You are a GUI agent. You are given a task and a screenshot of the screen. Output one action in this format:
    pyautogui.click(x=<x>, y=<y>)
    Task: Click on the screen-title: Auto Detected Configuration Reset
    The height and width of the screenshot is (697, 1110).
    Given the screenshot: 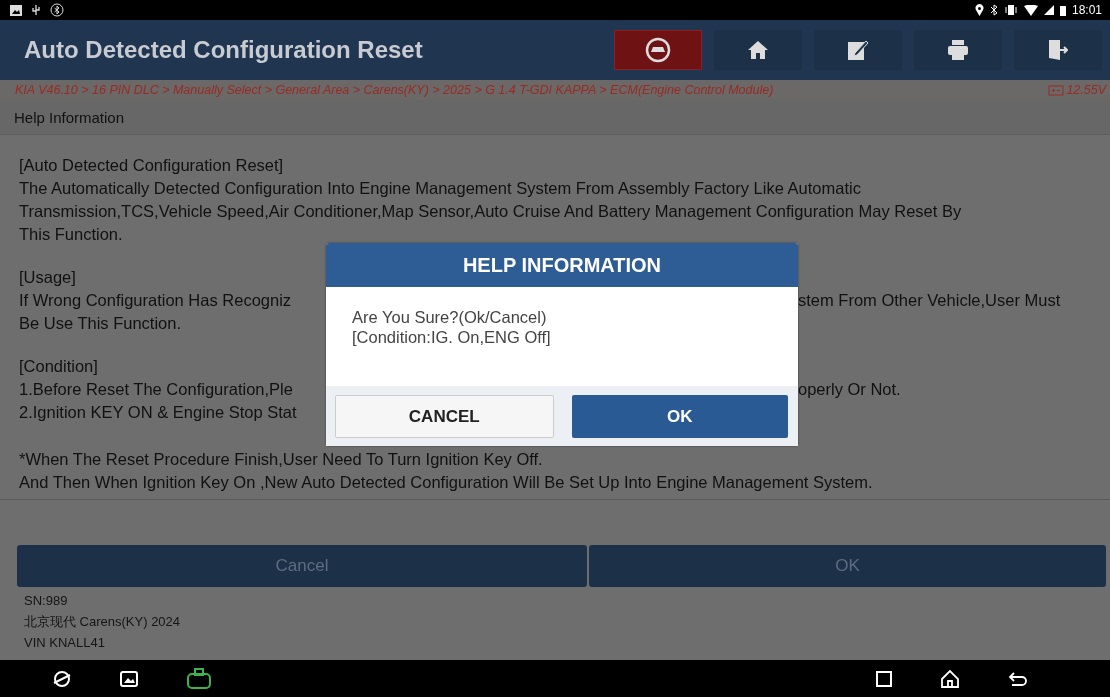 What is the action you would take?
    pyautogui.click(x=224, y=50)
    